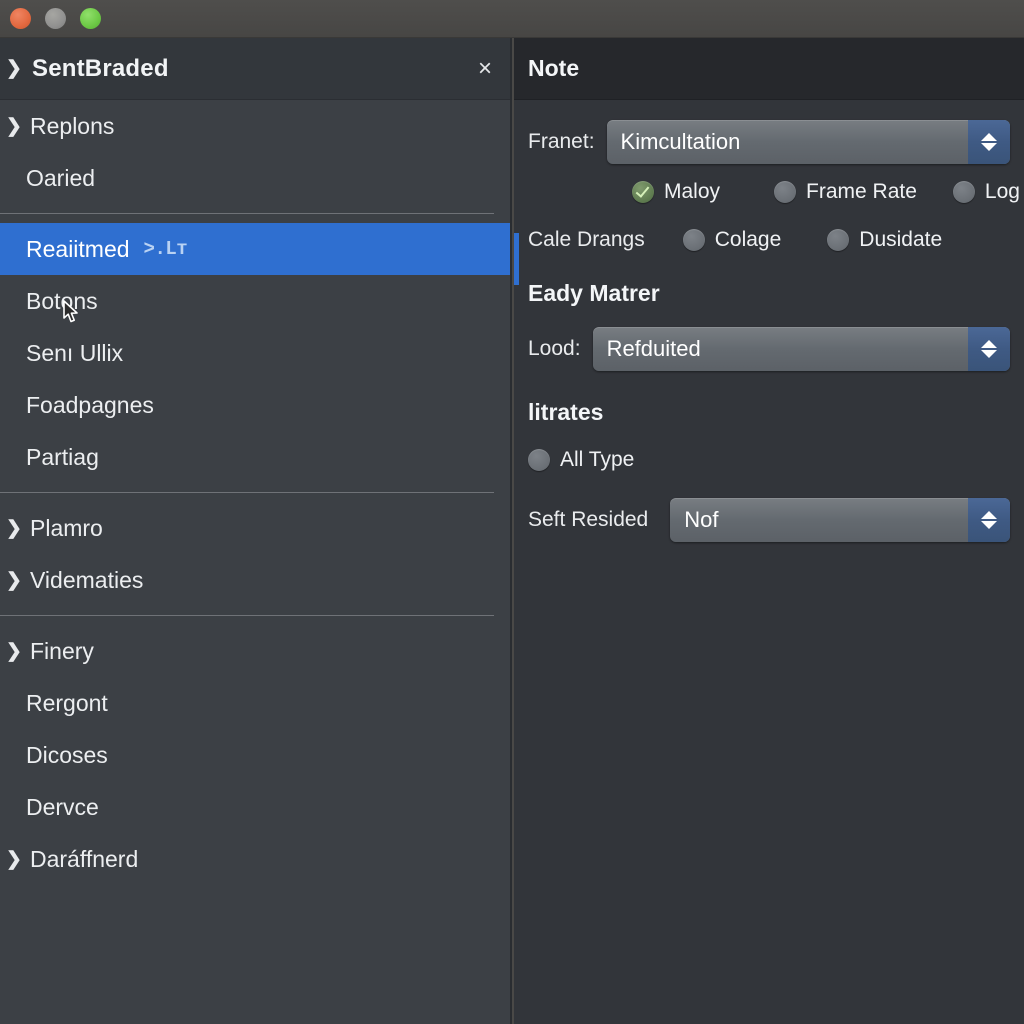 The image size is (1024, 1024). I want to click on sidebar-item-foadpagnes: Foadpagnes, so click(255, 405).